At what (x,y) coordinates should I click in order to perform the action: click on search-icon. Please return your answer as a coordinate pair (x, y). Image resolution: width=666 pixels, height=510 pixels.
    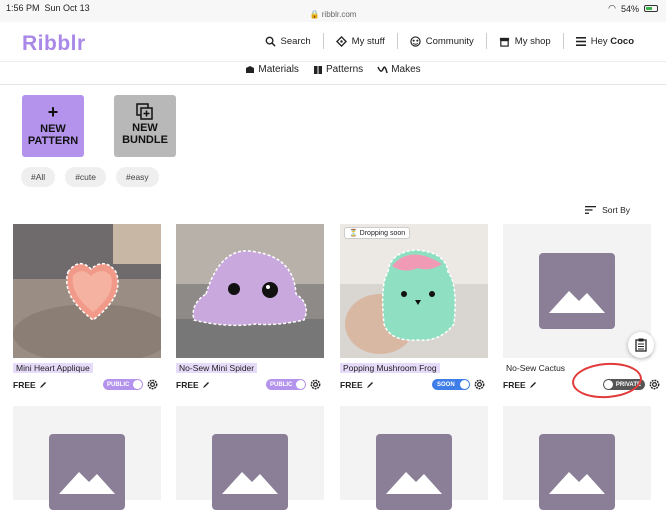
    Looking at the image, I should click on (270, 41).